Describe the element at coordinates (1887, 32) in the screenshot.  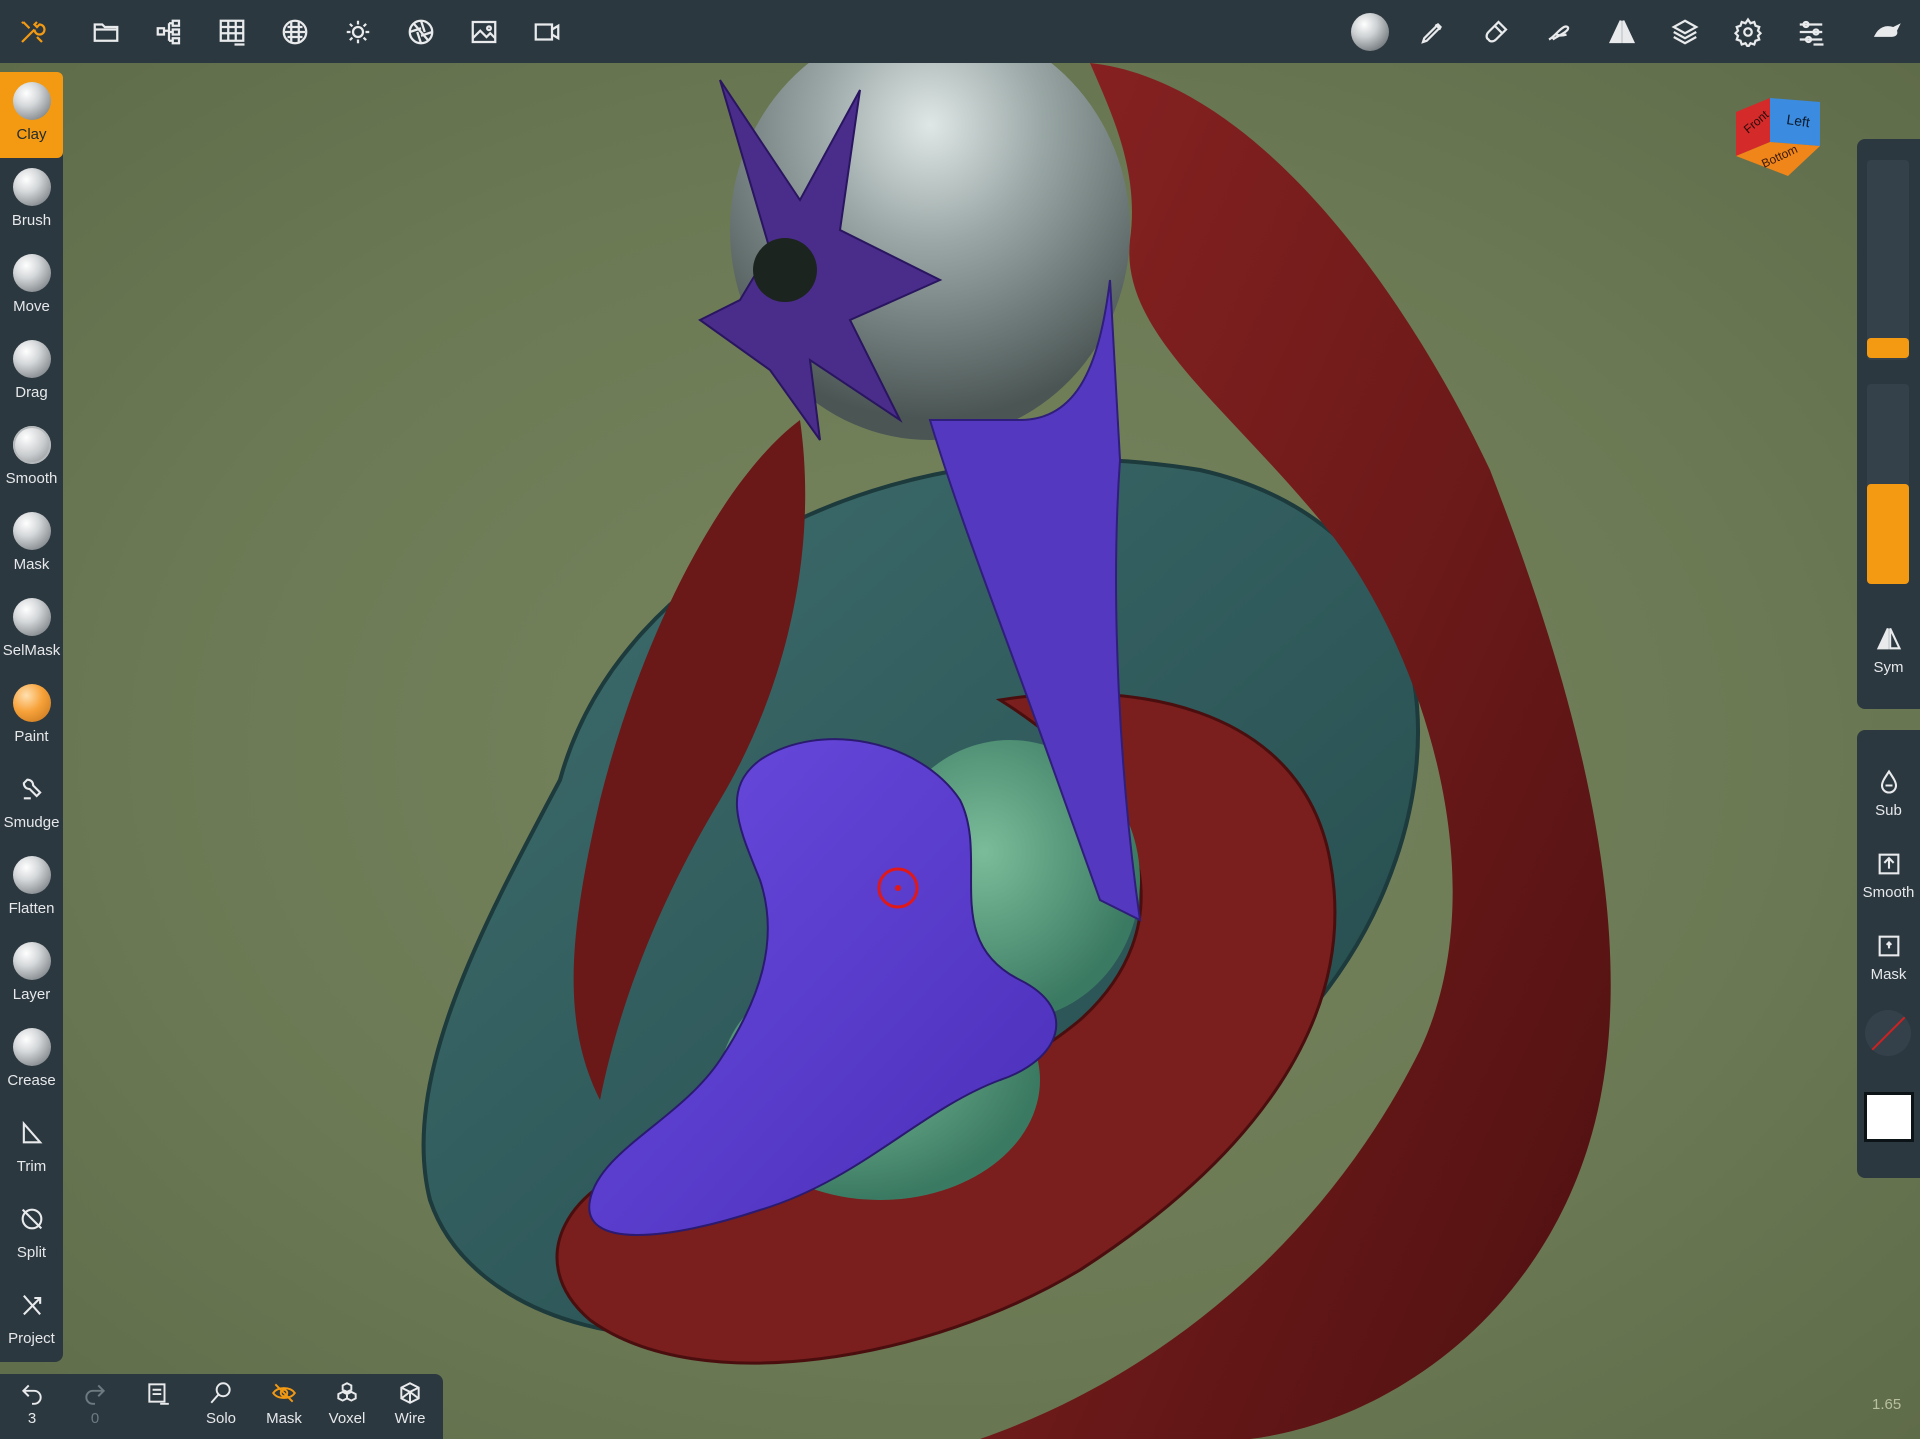
I see `interface-icon` at that location.